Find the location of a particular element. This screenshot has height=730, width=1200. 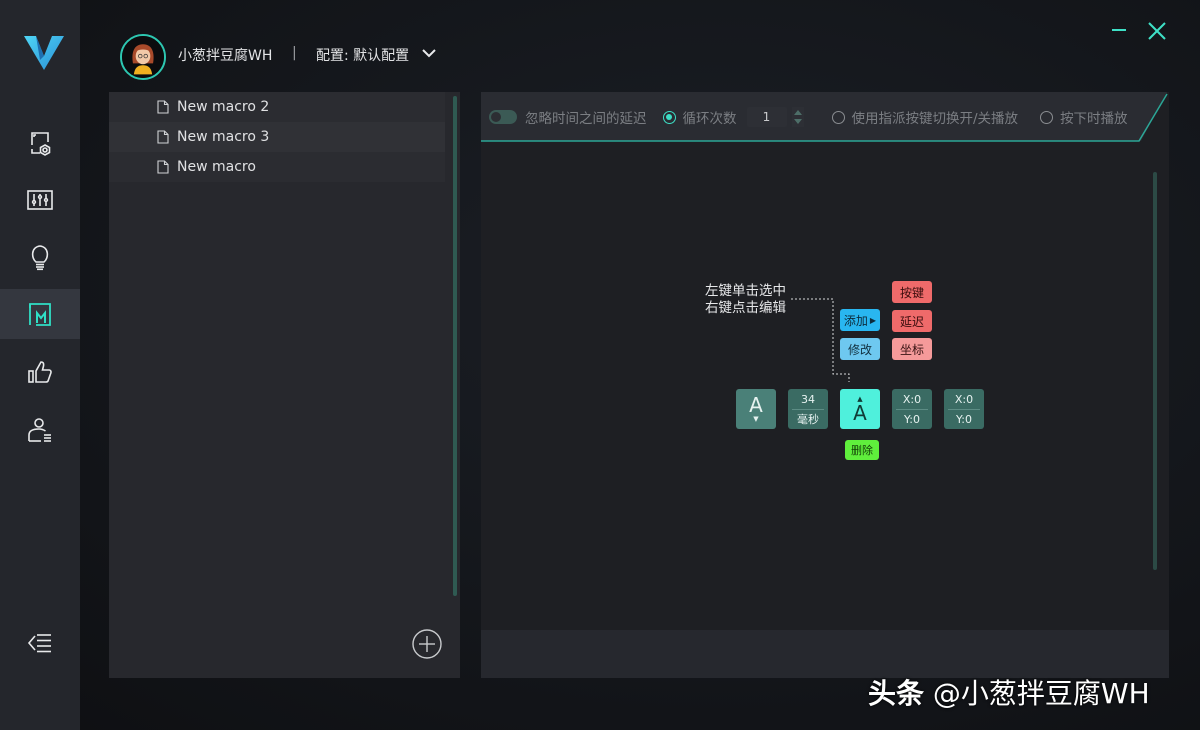

add-button: 添加 ▶ is located at coordinates (860, 320).